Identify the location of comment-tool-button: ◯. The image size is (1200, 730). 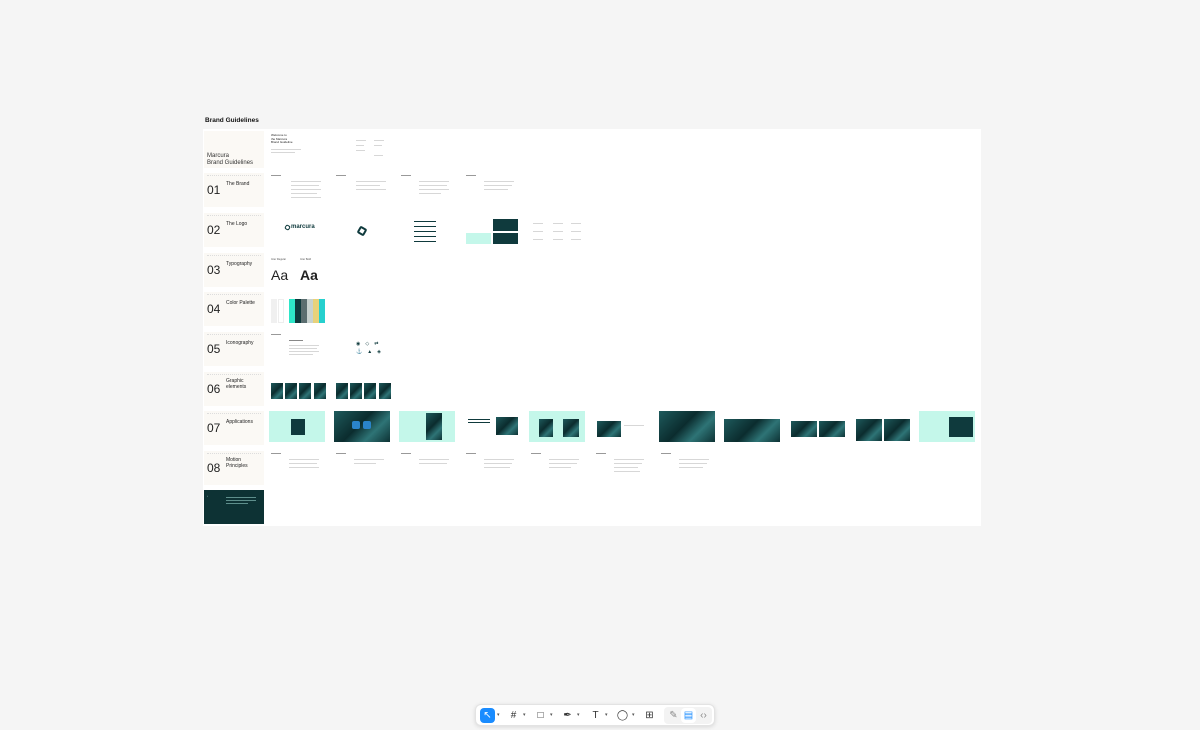
(622, 715).